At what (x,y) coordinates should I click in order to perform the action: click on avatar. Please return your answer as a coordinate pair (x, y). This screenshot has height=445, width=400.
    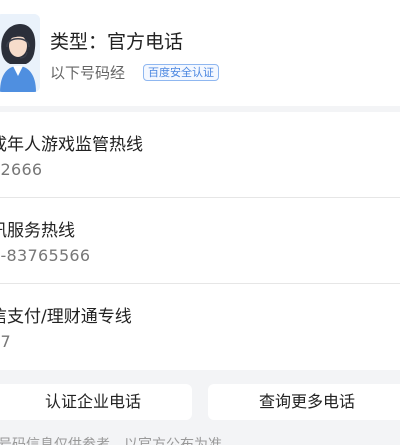
    Looking at the image, I should click on (20, 53).